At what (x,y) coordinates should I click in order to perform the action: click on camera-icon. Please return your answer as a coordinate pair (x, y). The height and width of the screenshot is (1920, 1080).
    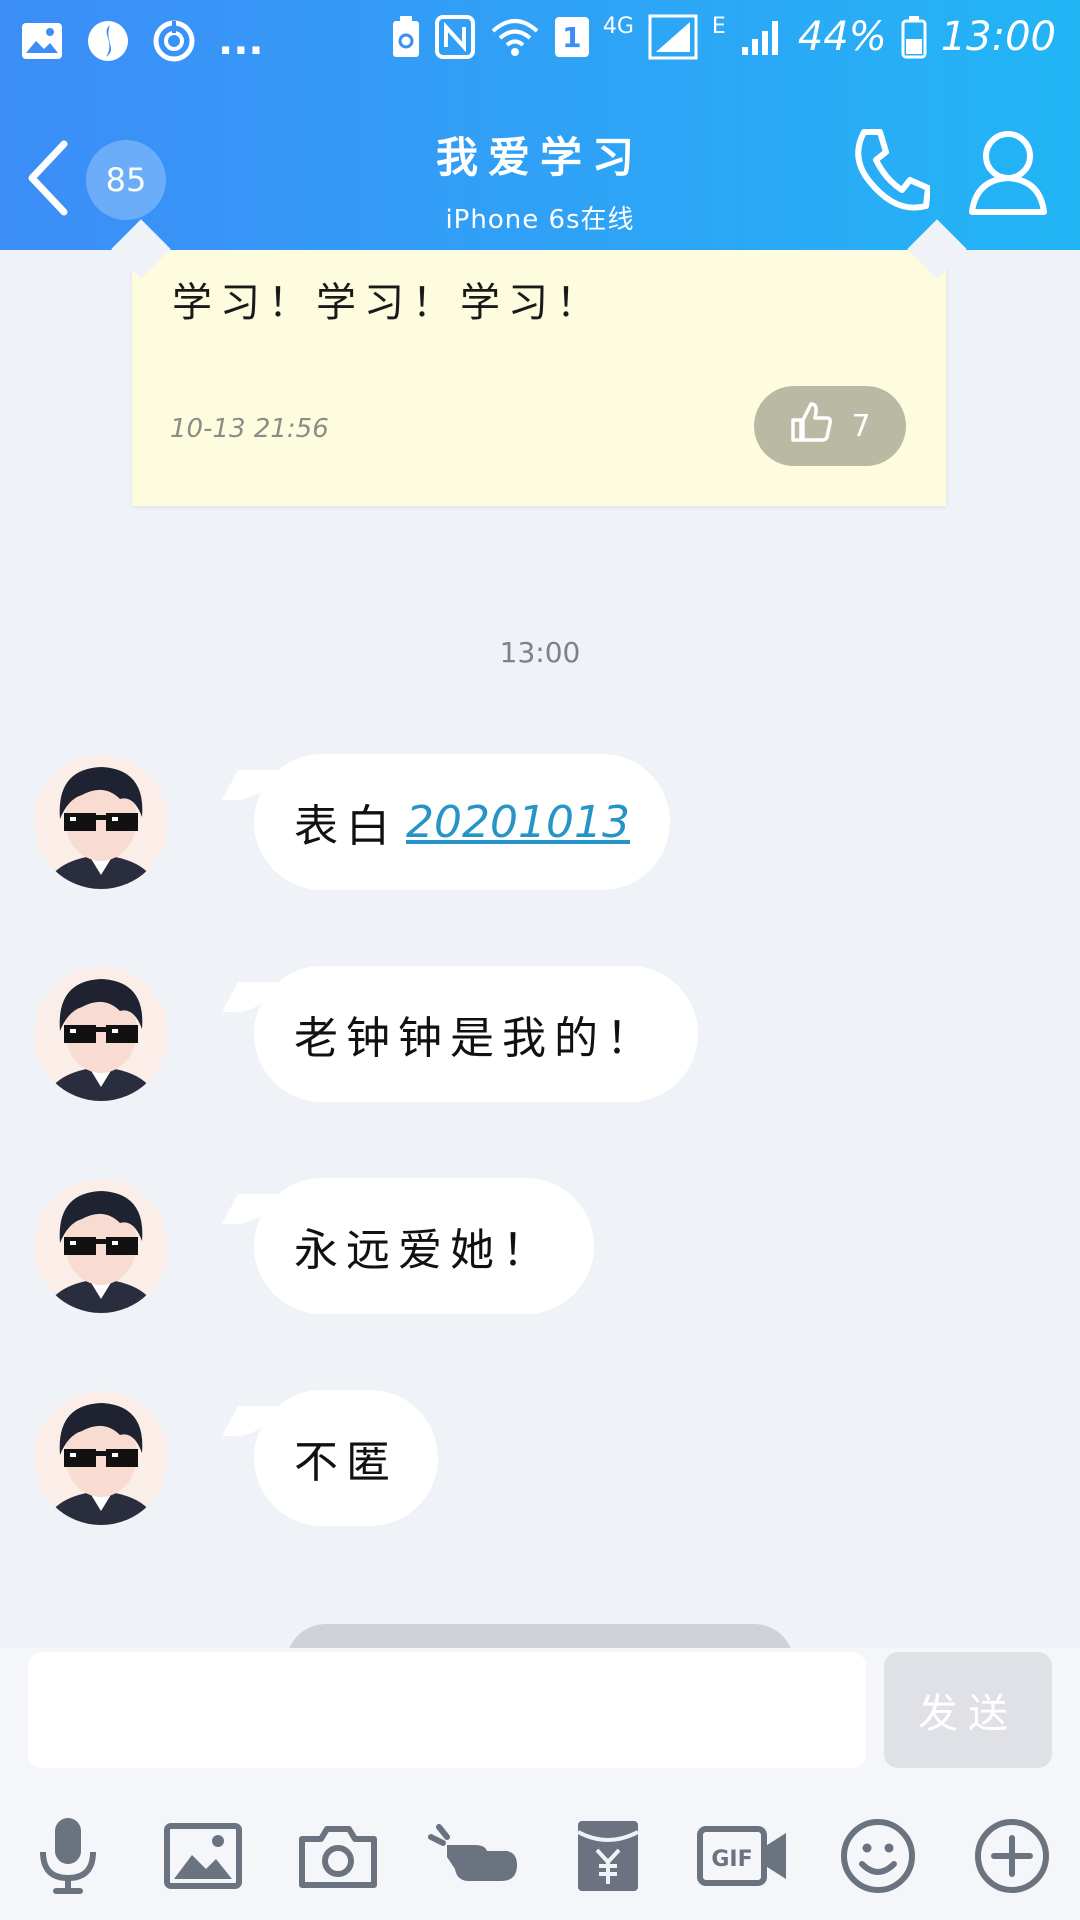
    Looking at the image, I should click on (338, 1858).